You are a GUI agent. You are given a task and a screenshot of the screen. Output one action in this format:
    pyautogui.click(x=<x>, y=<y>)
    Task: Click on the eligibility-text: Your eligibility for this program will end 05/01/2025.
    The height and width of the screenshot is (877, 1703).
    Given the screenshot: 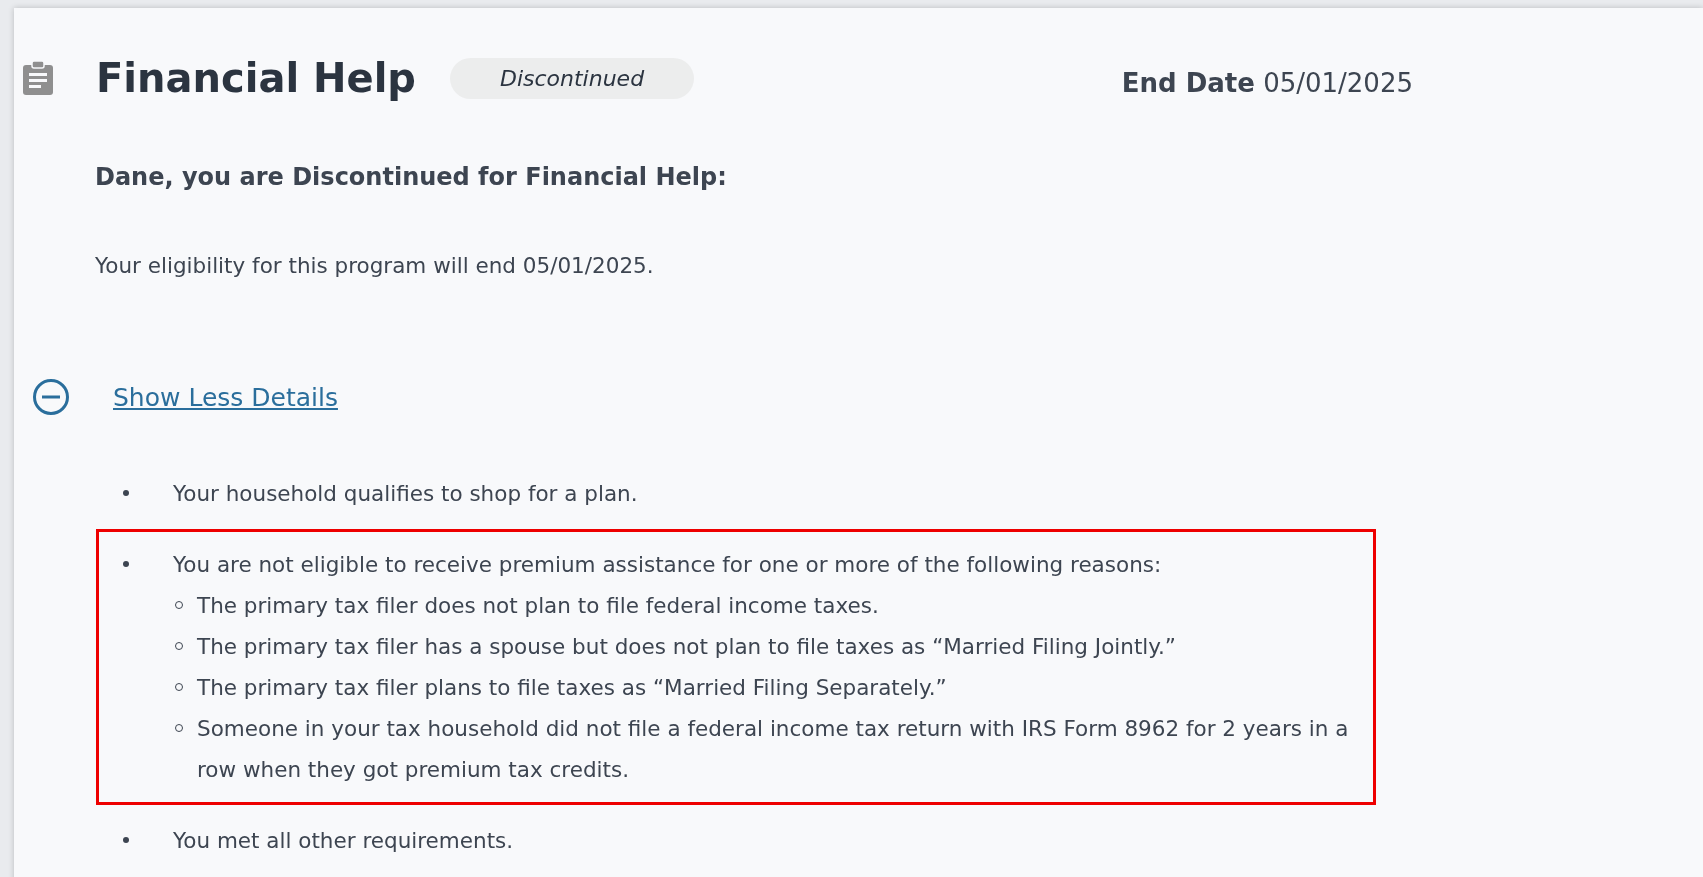 What is the action you would take?
    pyautogui.click(x=375, y=265)
    